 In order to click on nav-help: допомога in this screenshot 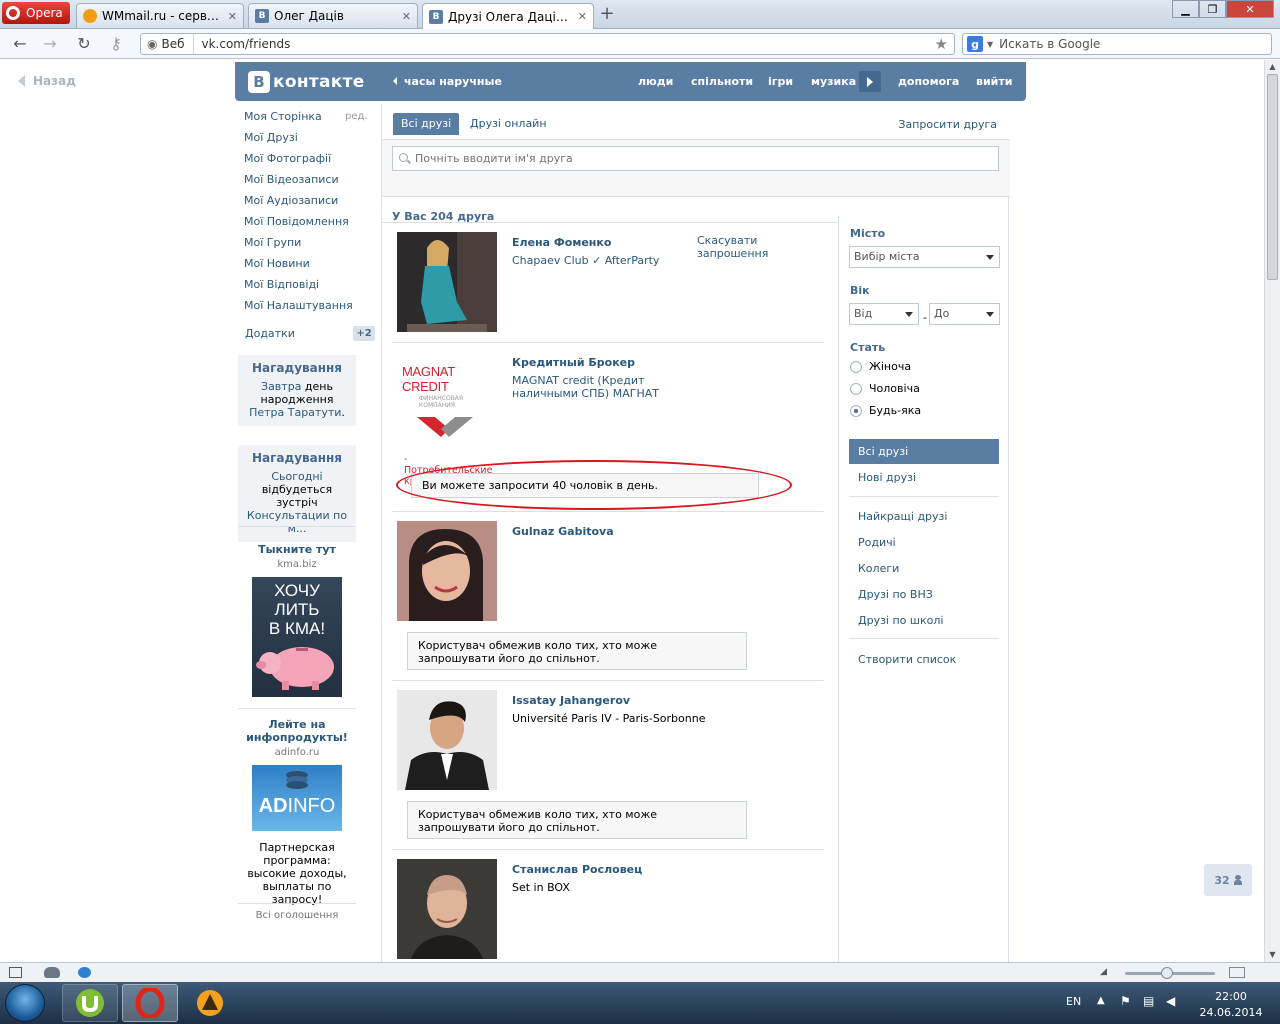, I will do `click(928, 81)`.